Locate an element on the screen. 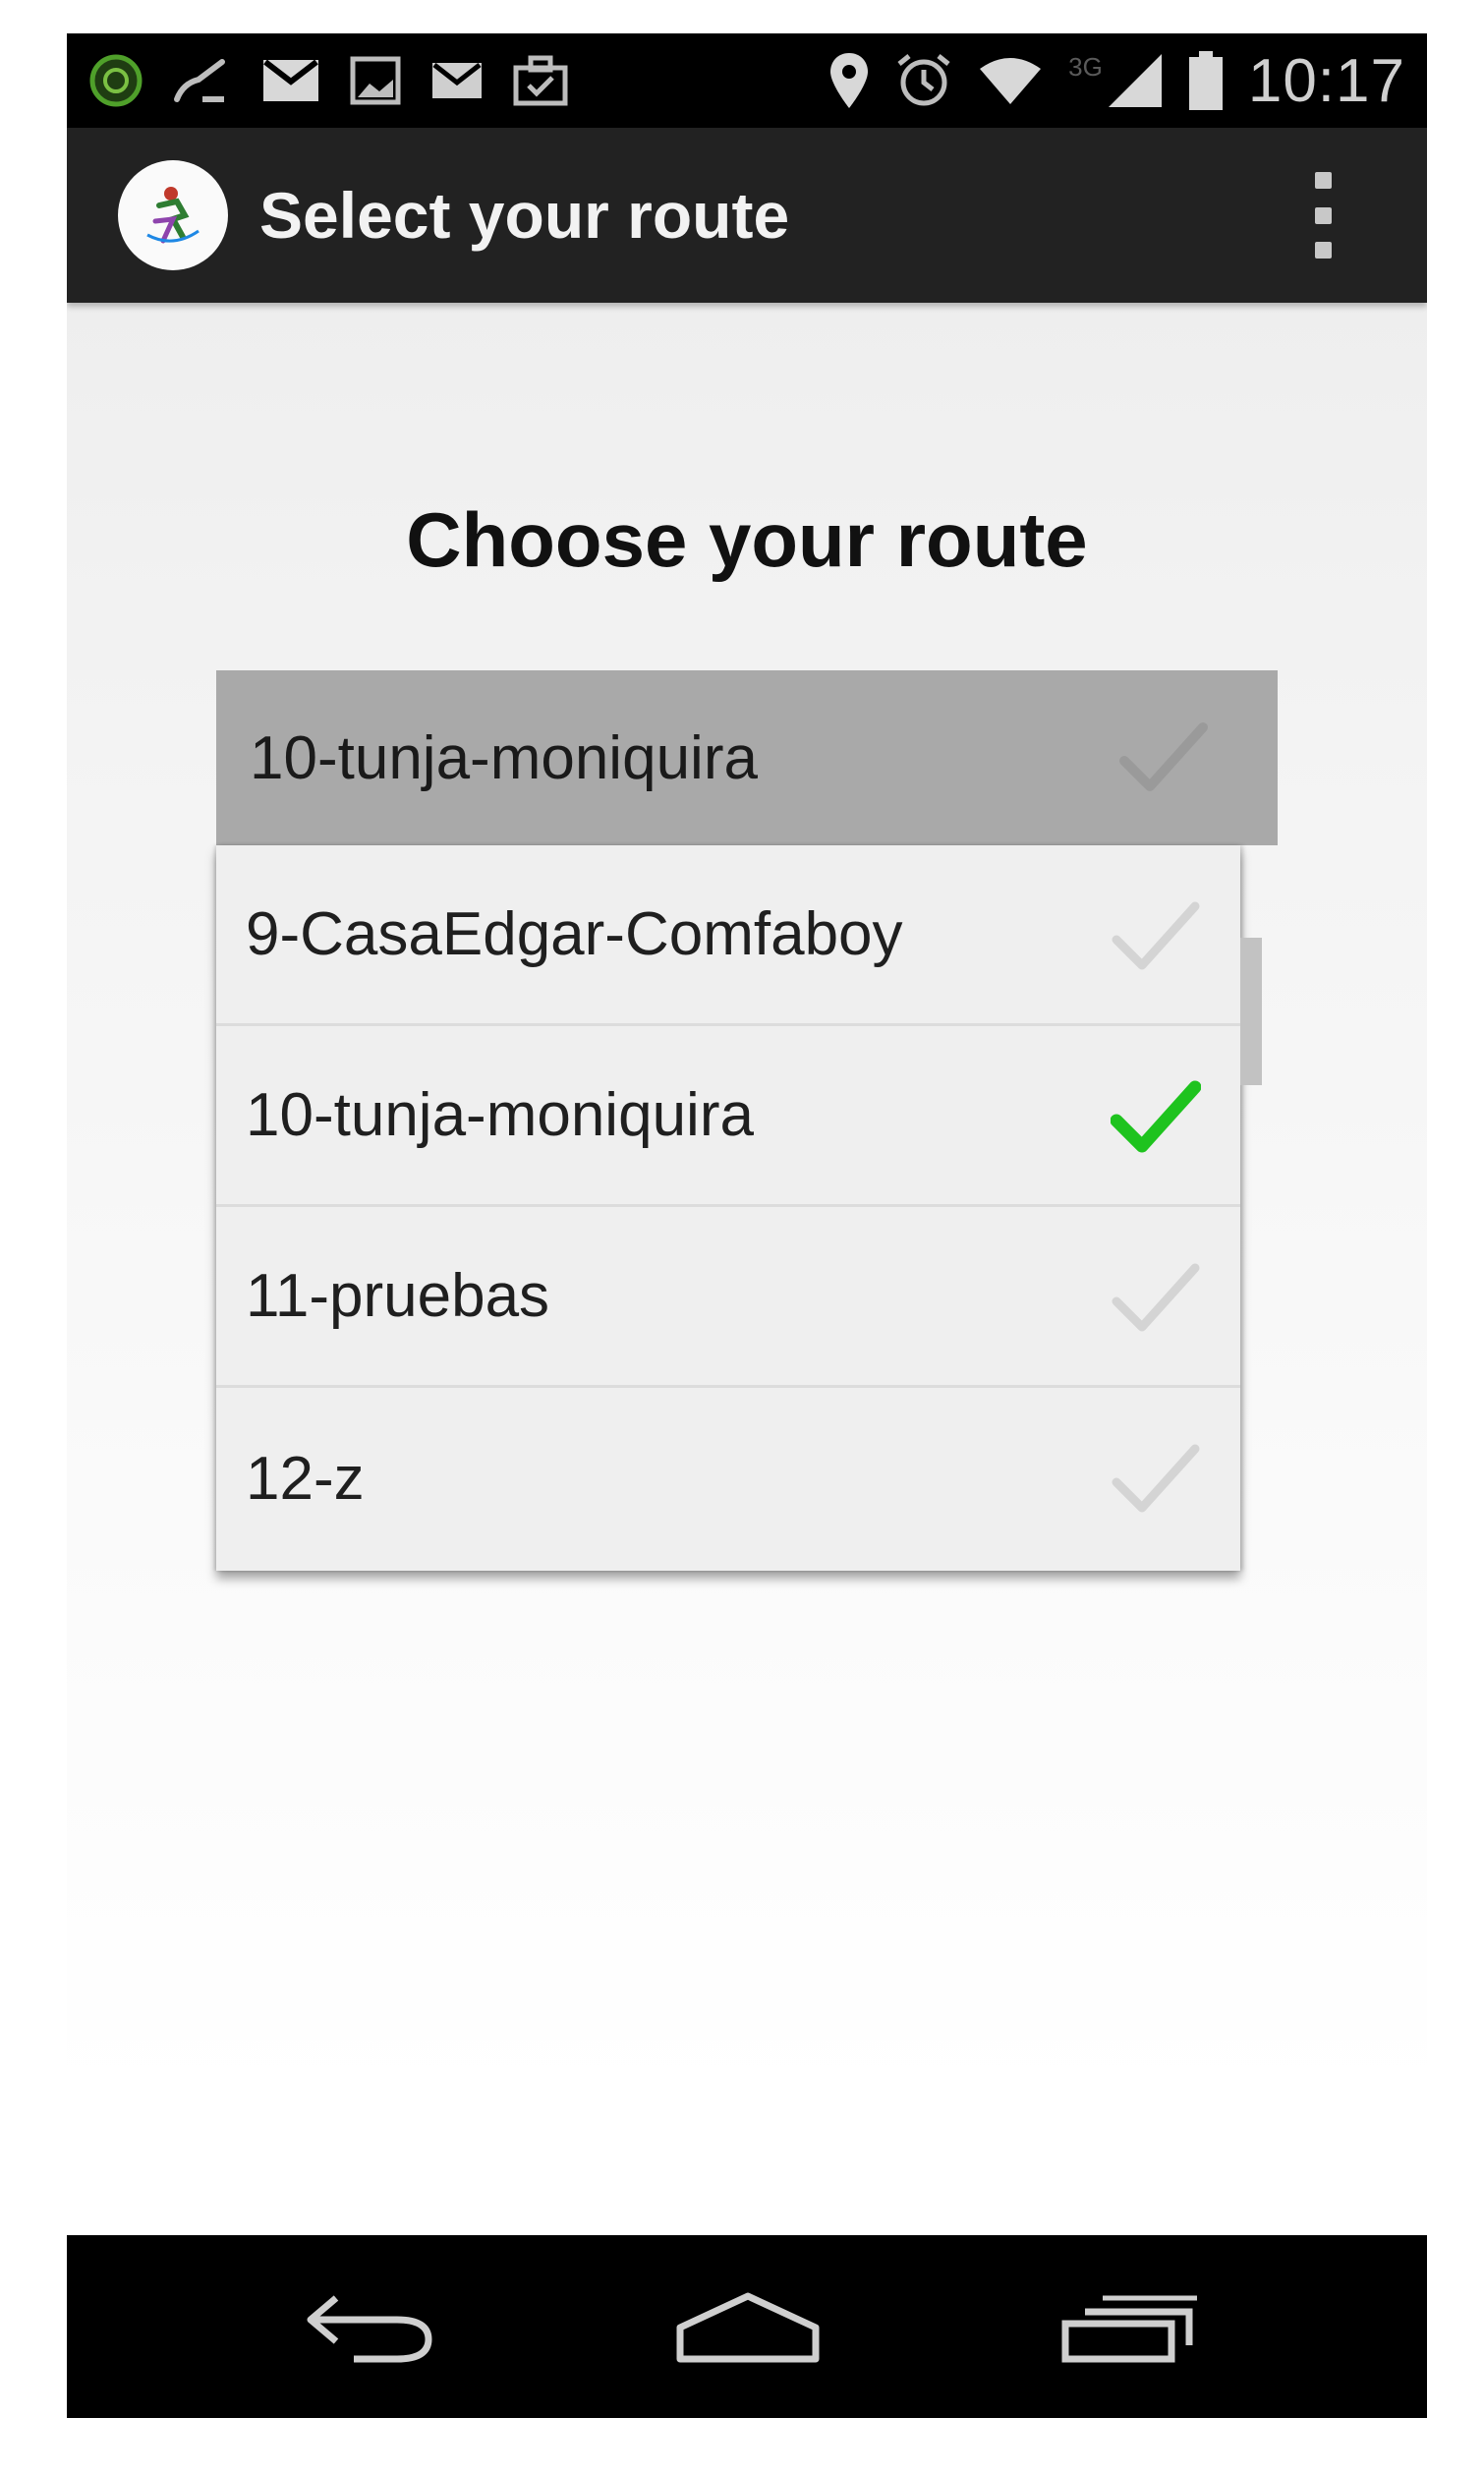 This screenshot has height=2475, width=1484. page-heading: Choose your route is located at coordinates (747, 539).